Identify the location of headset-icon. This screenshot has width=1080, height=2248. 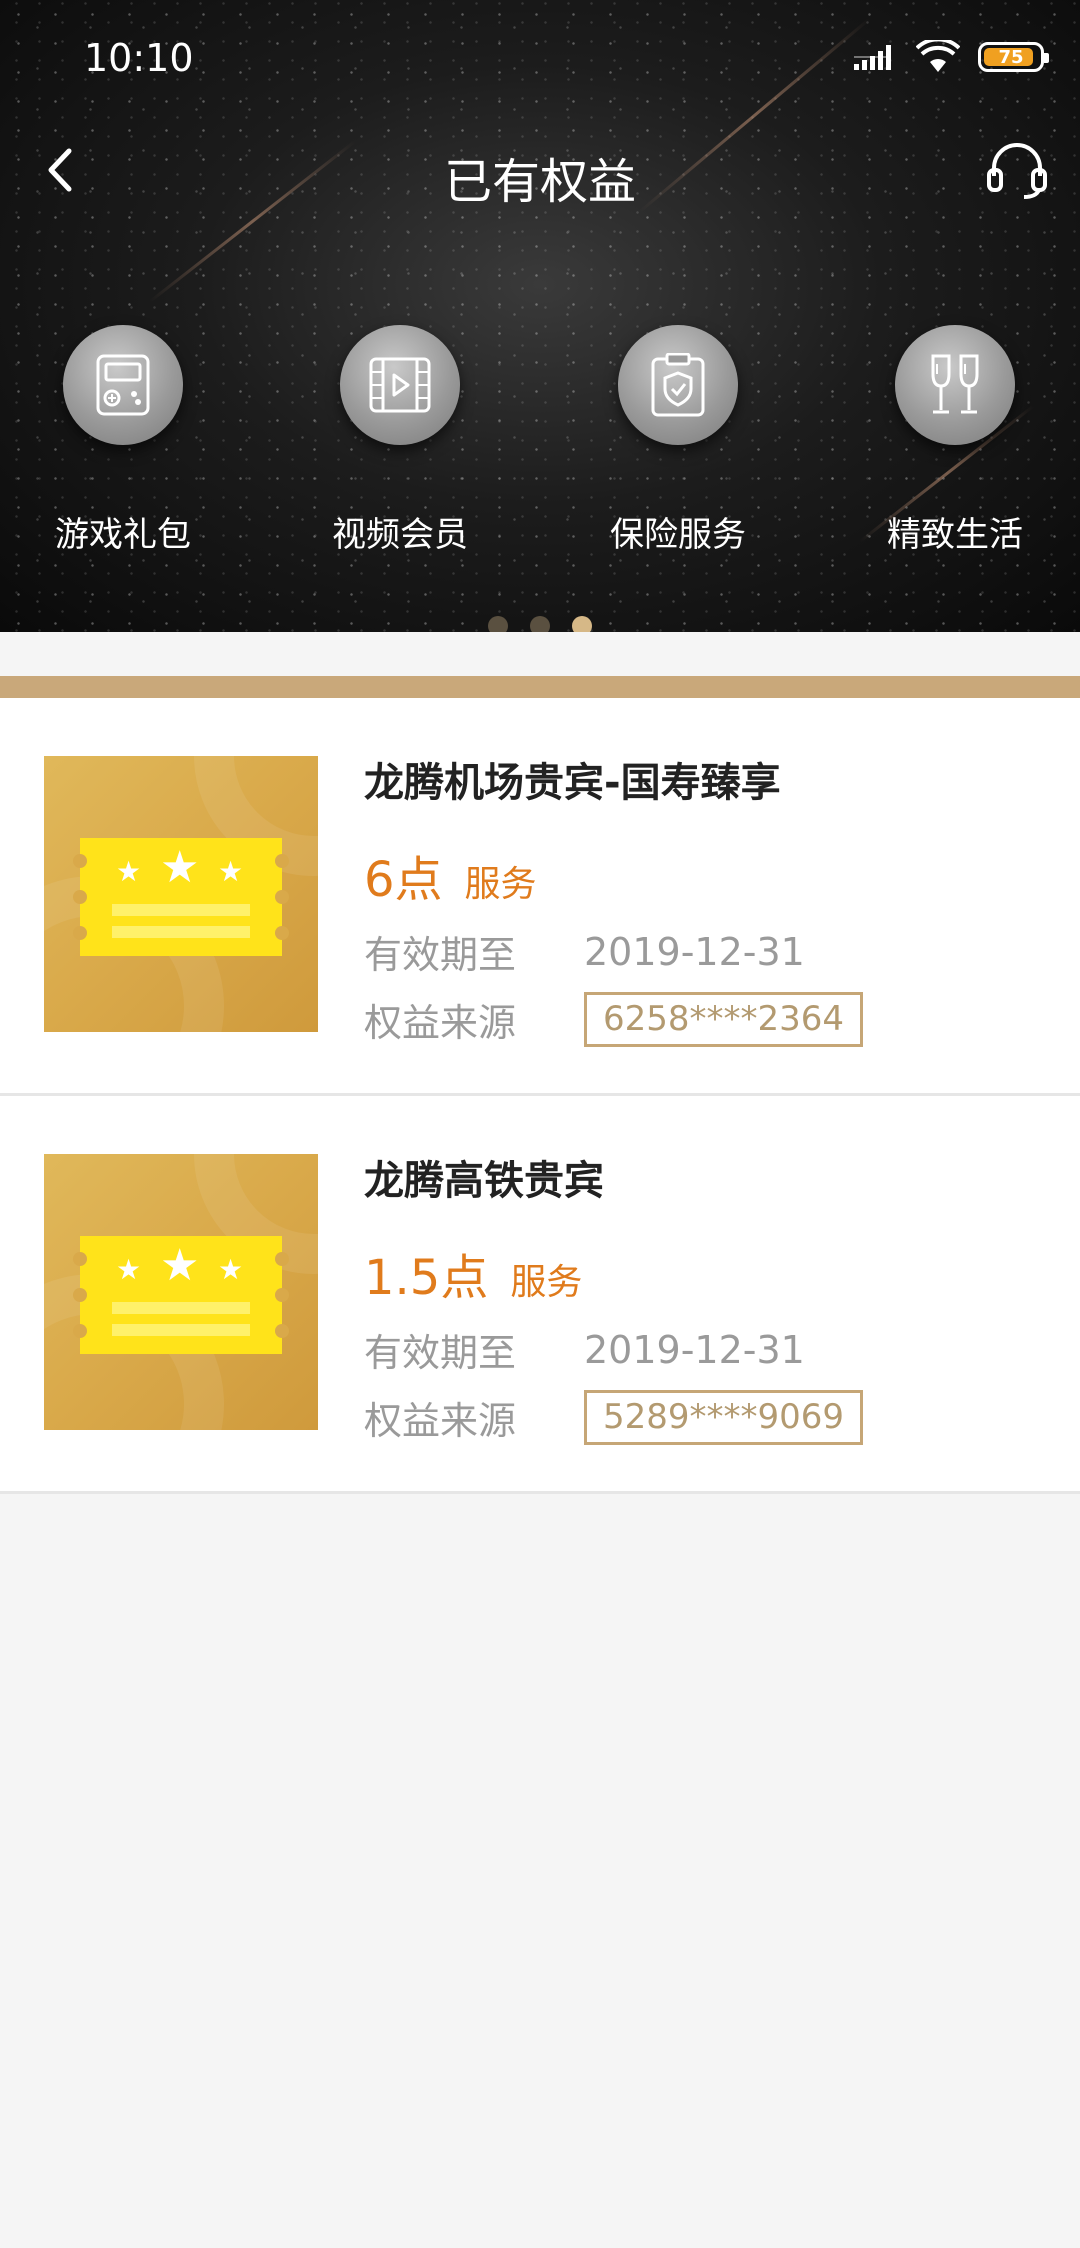
(1017, 171).